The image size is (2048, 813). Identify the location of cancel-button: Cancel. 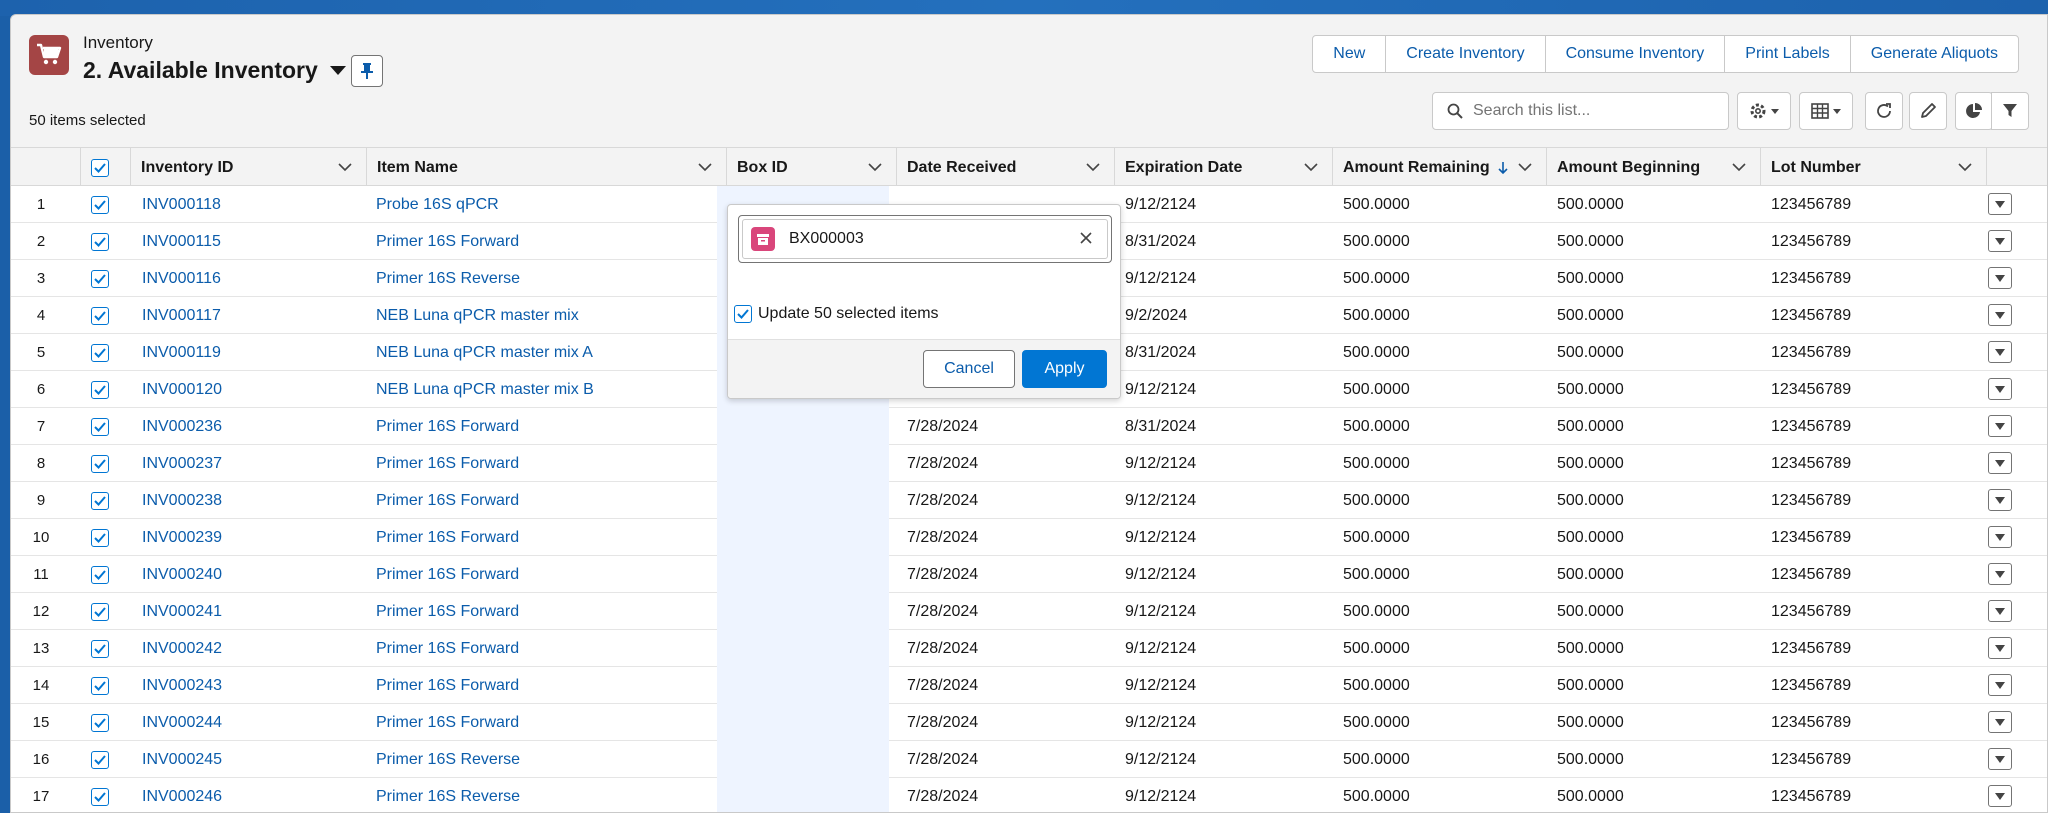
(969, 369).